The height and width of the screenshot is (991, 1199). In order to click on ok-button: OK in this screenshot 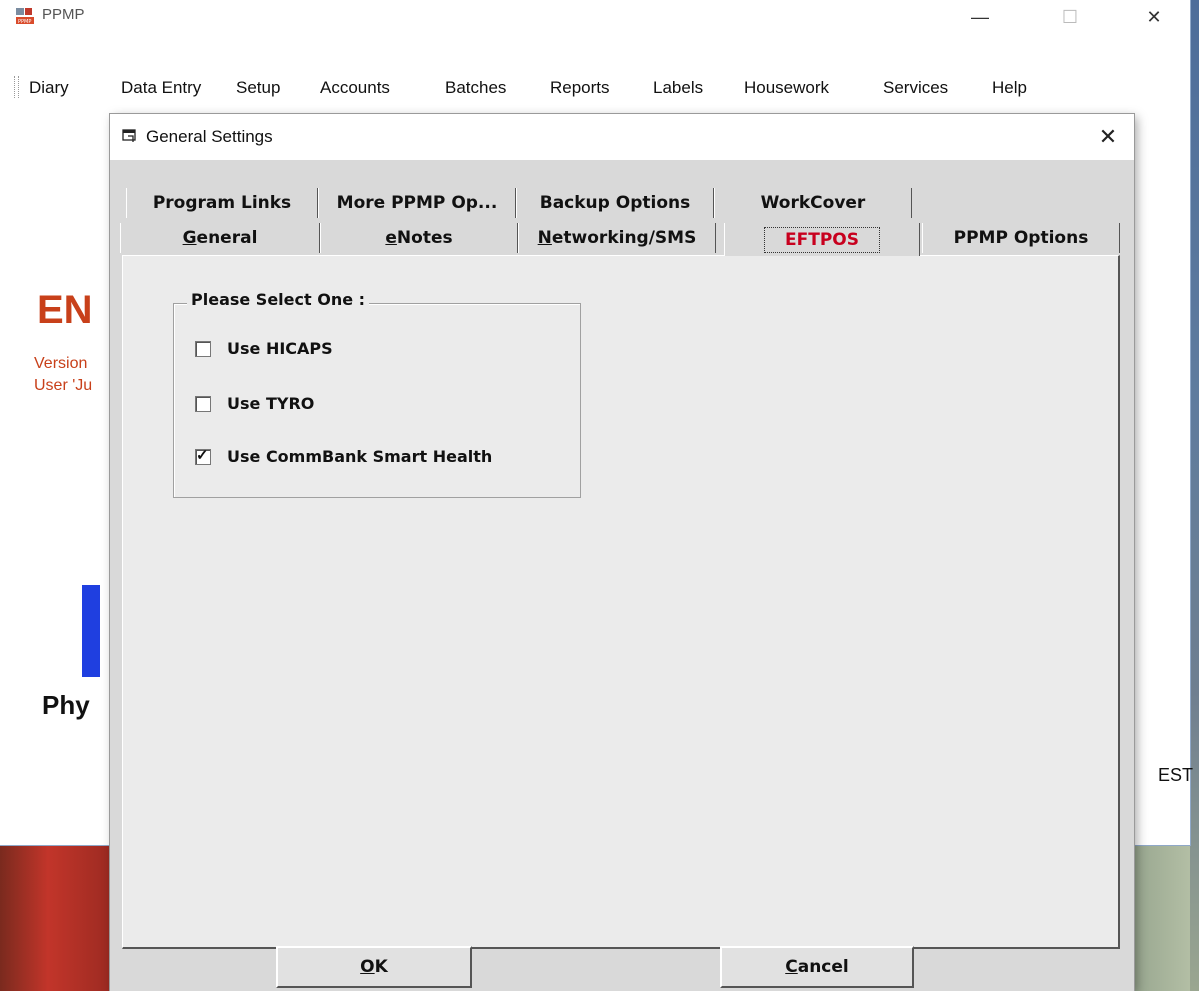, I will do `click(374, 967)`.